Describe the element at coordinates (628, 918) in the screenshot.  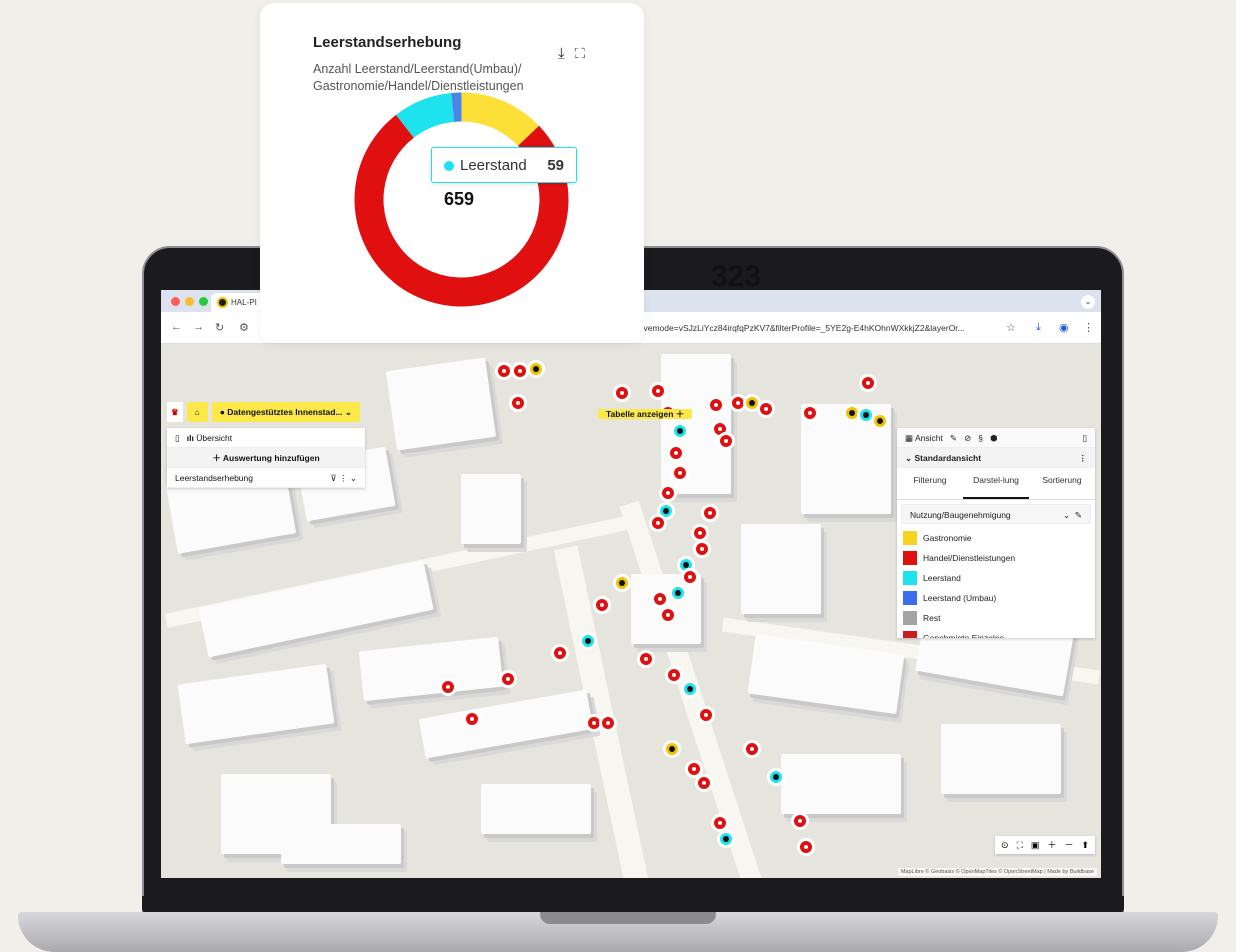
I see `laptop-notch` at that location.